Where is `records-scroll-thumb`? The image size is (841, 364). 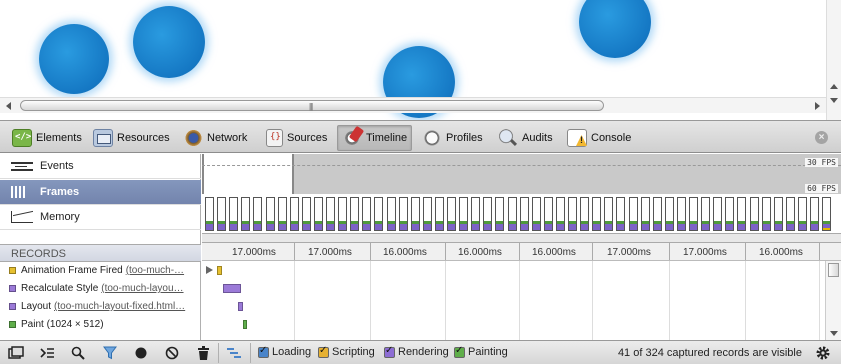
records-scroll-thumb is located at coordinates (833, 270).